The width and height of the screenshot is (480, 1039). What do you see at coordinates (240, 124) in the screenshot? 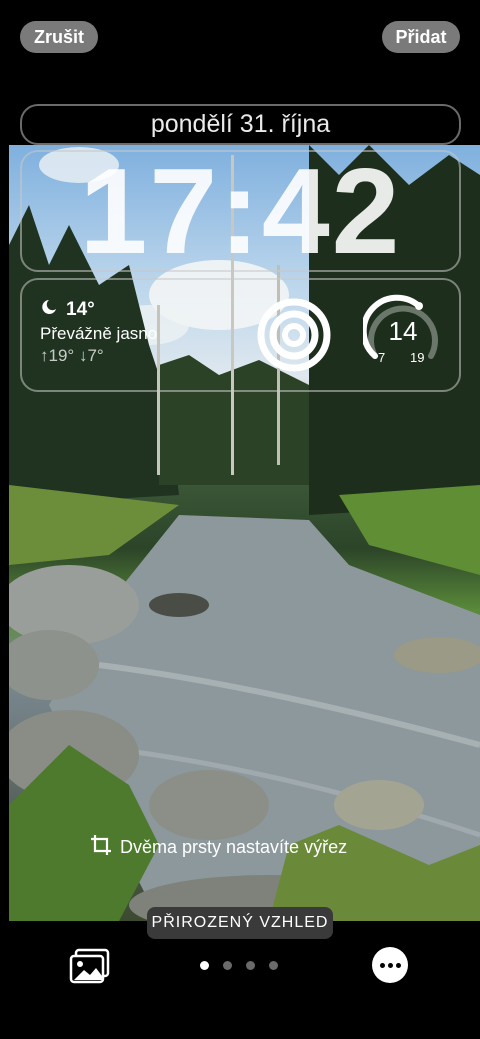
I see `date-display: pondělí 31. října` at bounding box center [240, 124].